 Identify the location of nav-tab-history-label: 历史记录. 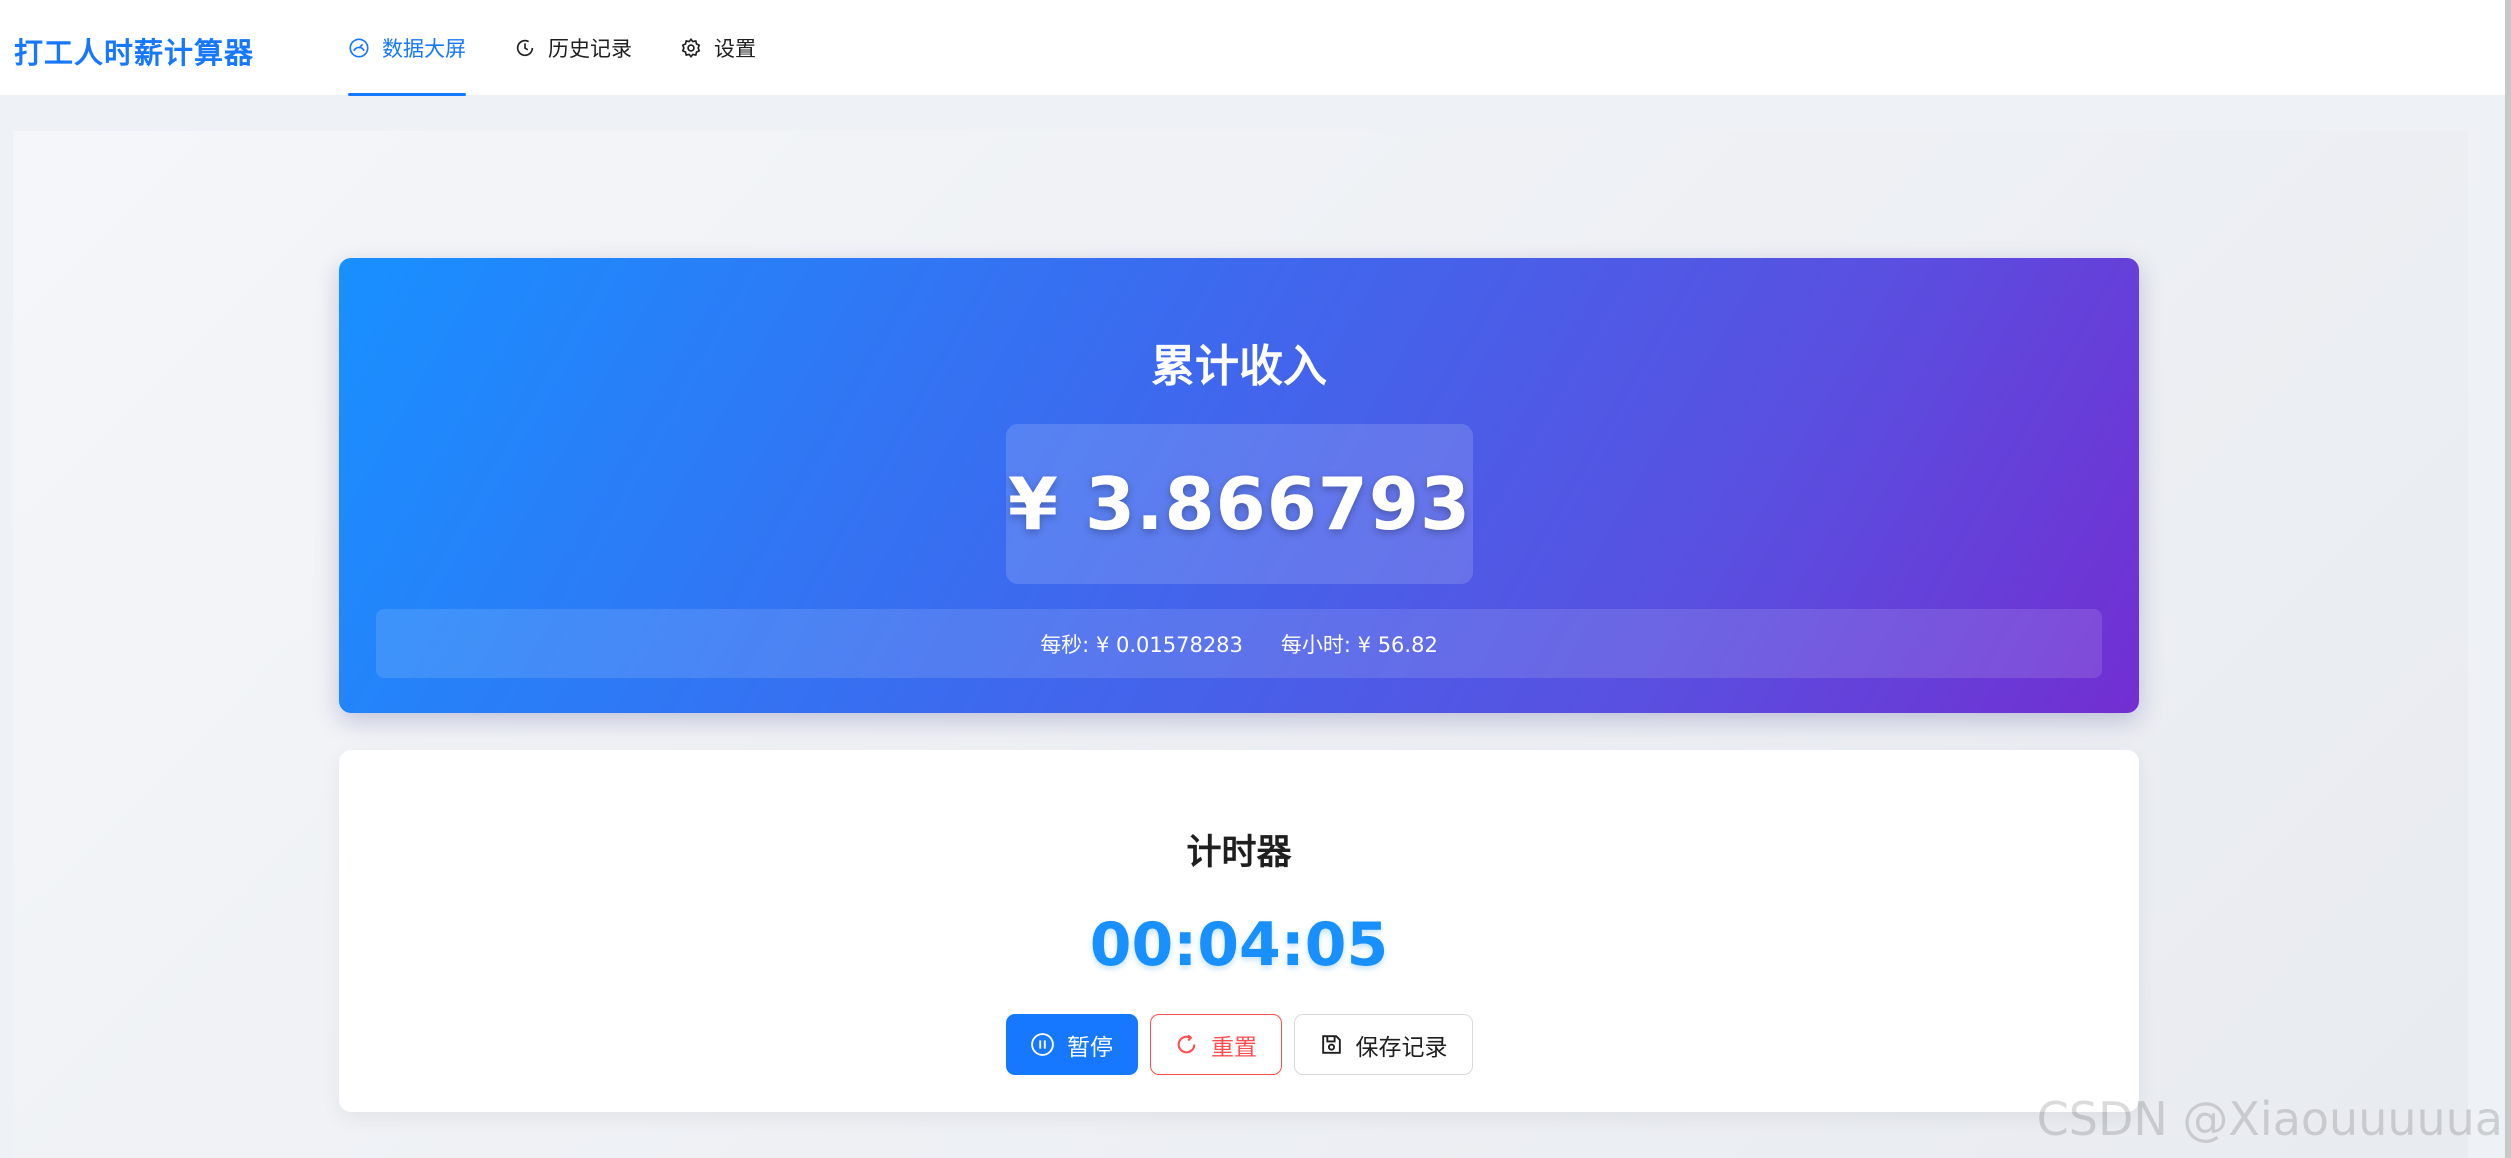
(590, 49).